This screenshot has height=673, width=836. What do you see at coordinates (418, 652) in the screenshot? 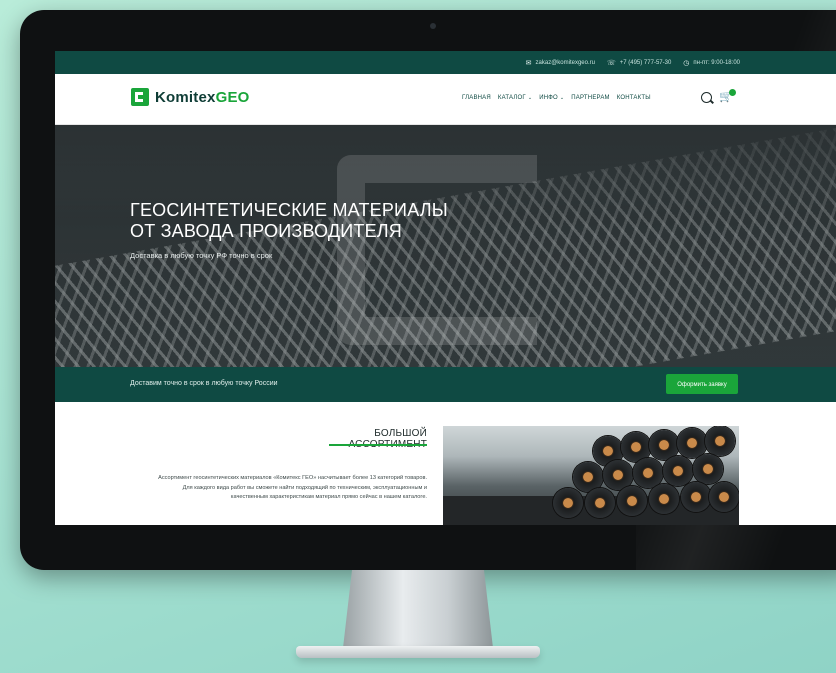
I see `monitor-stand-base` at bounding box center [418, 652].